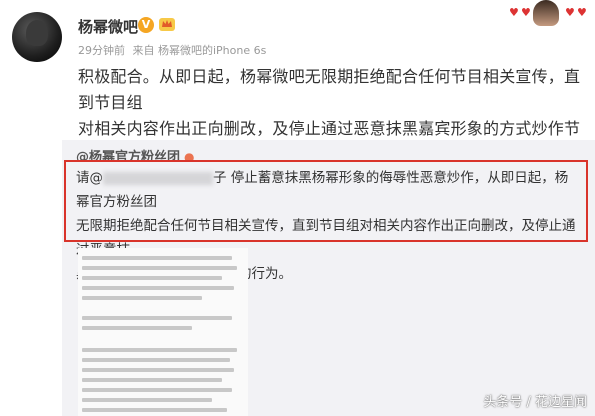 The height and width of the screenshot is (416, 595). Describe the element at coordinates (146, 25) in the screenshot. I see `verified-badge-icon: V` at that location.